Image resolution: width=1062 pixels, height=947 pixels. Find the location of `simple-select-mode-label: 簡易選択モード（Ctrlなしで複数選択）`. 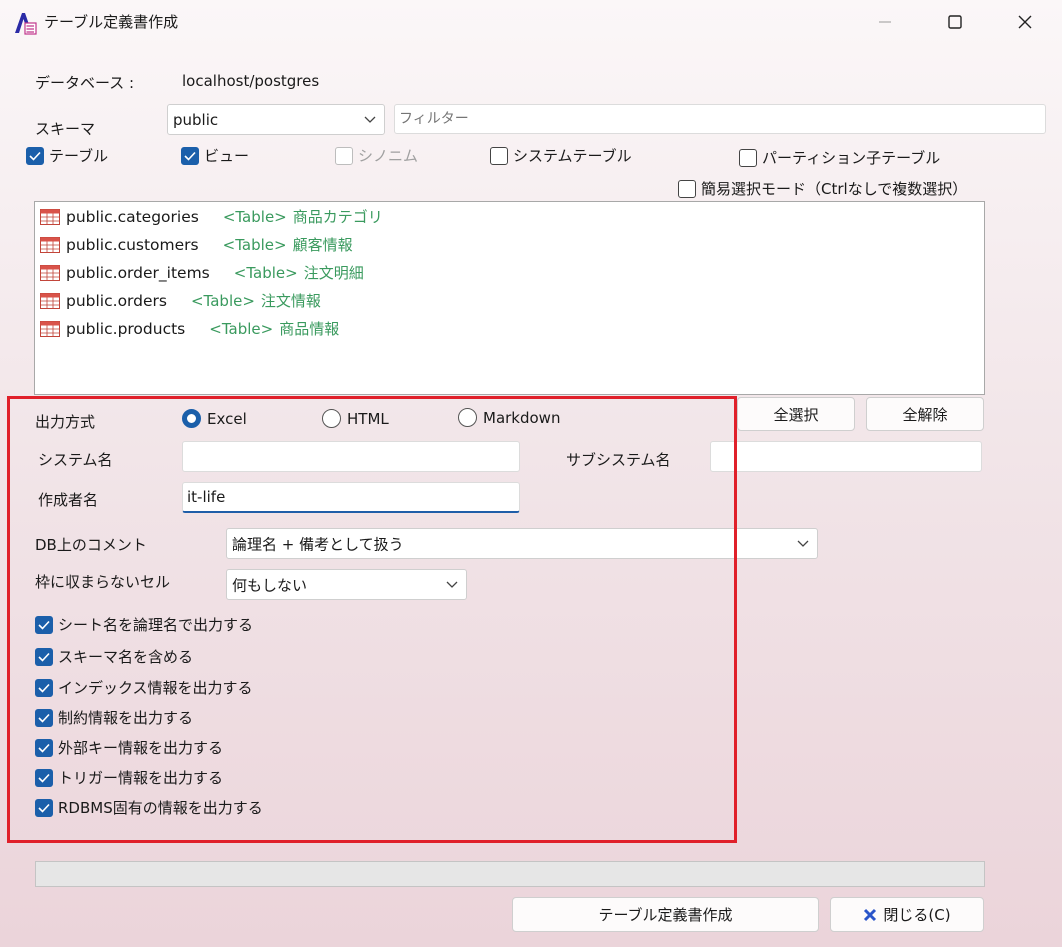

simple-select-mode-label: 簡易選択モード（Ctrlなしで複数選択） is located at coordinates (834, 189).